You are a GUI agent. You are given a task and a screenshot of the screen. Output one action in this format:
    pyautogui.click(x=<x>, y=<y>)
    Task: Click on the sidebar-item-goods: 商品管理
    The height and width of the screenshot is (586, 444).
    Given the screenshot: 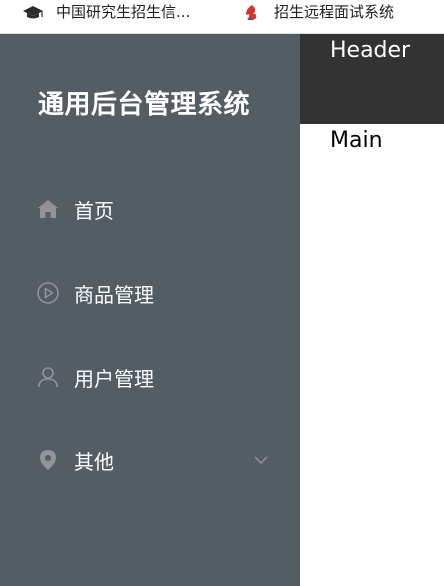 What is the action you would take?
    pyautogui.click(x=150, y=293)
    